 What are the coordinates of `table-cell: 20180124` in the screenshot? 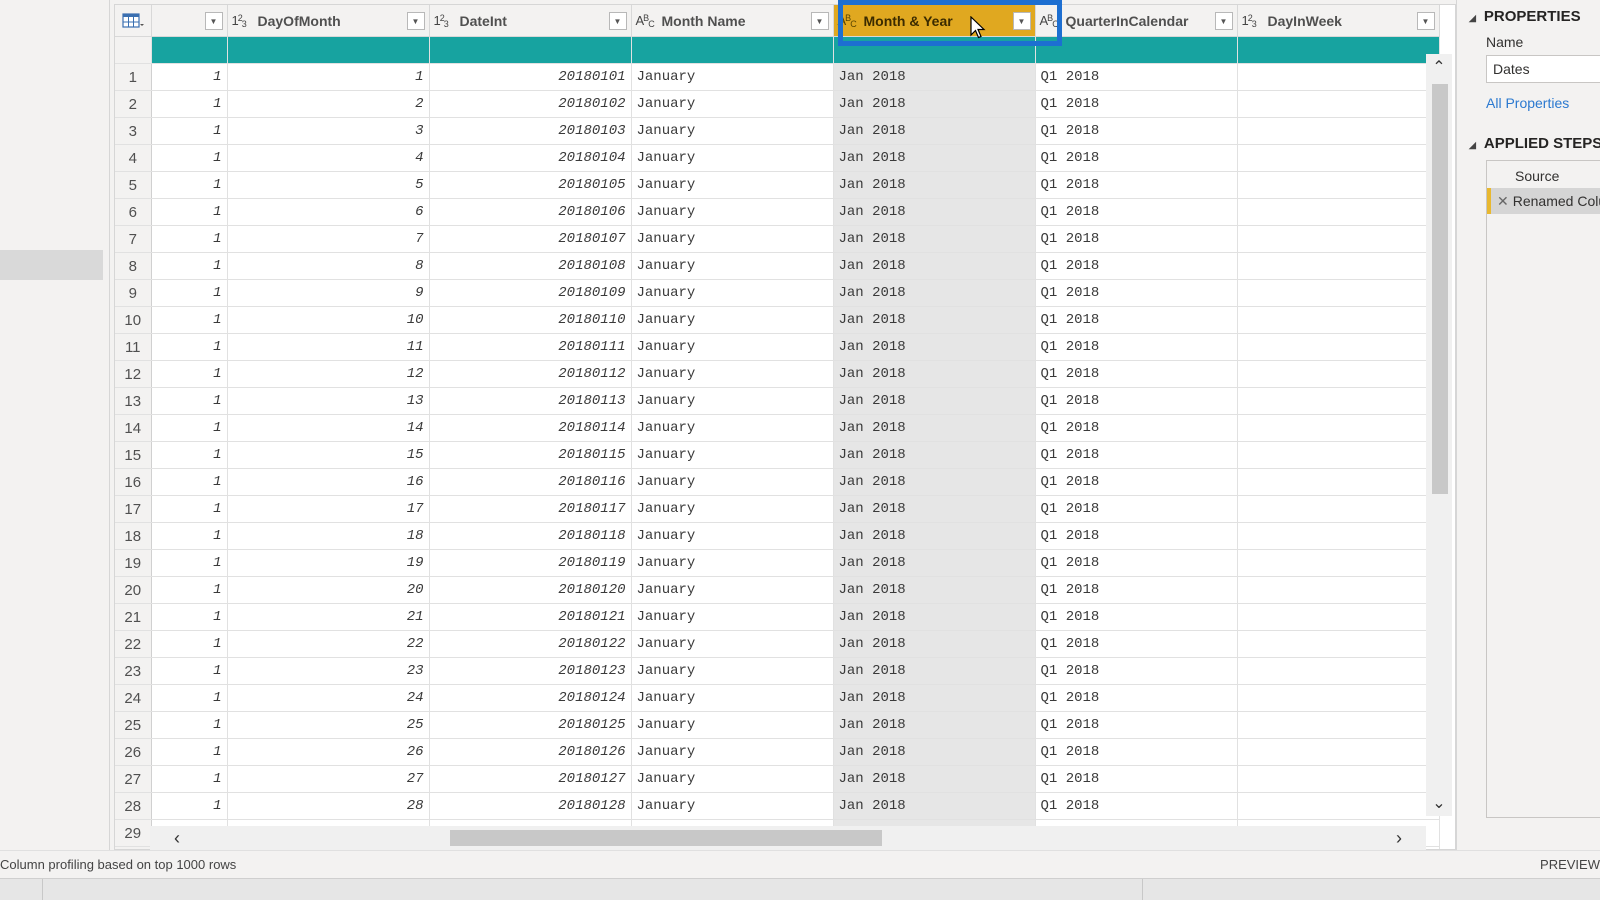 It's located at (530, 698).